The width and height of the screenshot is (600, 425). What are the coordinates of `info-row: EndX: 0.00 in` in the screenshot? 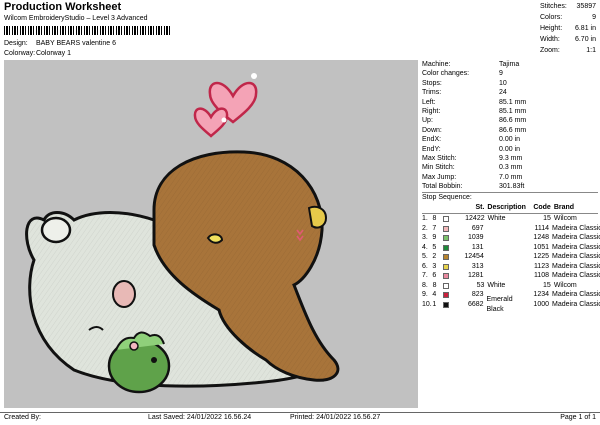 It's located at (510, 139).